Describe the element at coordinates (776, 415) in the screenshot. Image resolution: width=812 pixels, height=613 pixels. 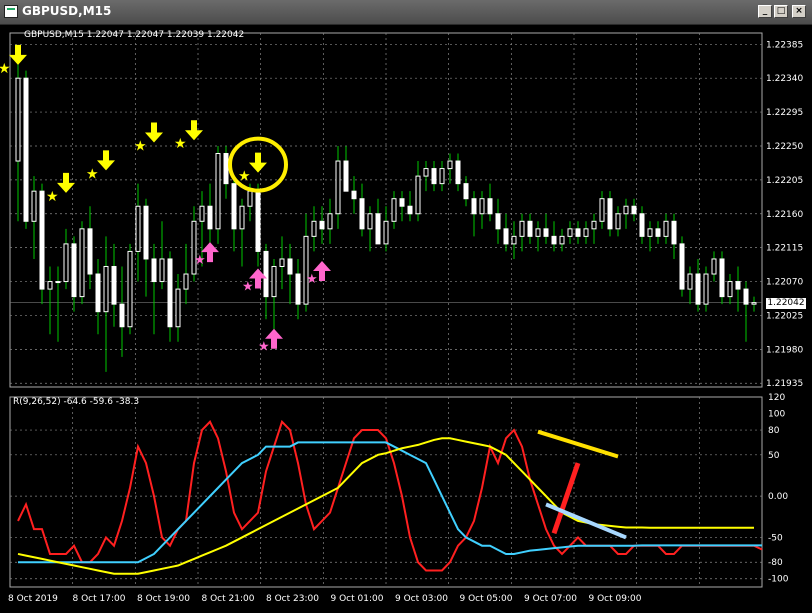
I see `indicator-tick-label: 100` at that location.